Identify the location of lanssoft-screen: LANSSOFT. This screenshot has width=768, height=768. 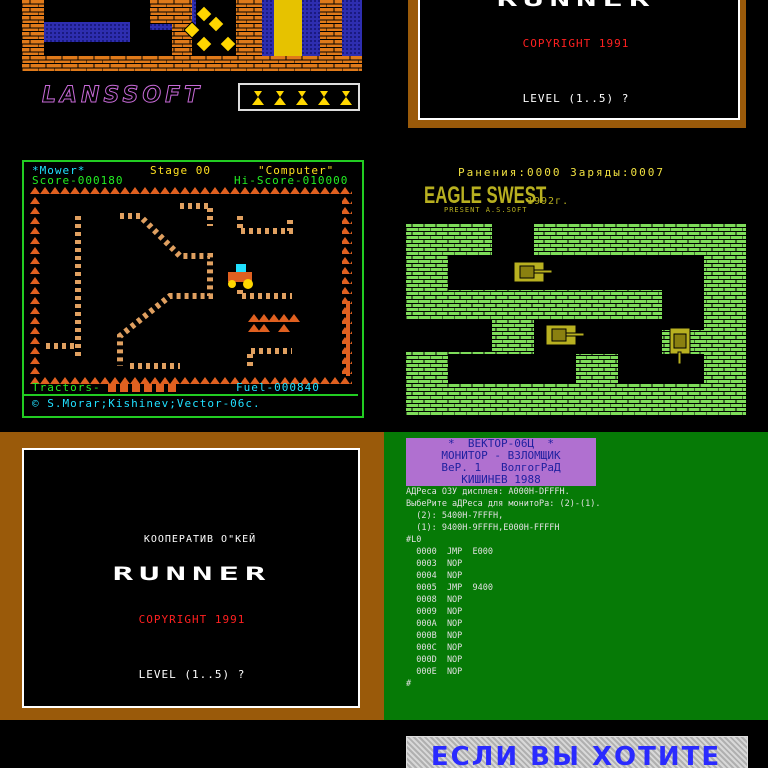
(192, 72).